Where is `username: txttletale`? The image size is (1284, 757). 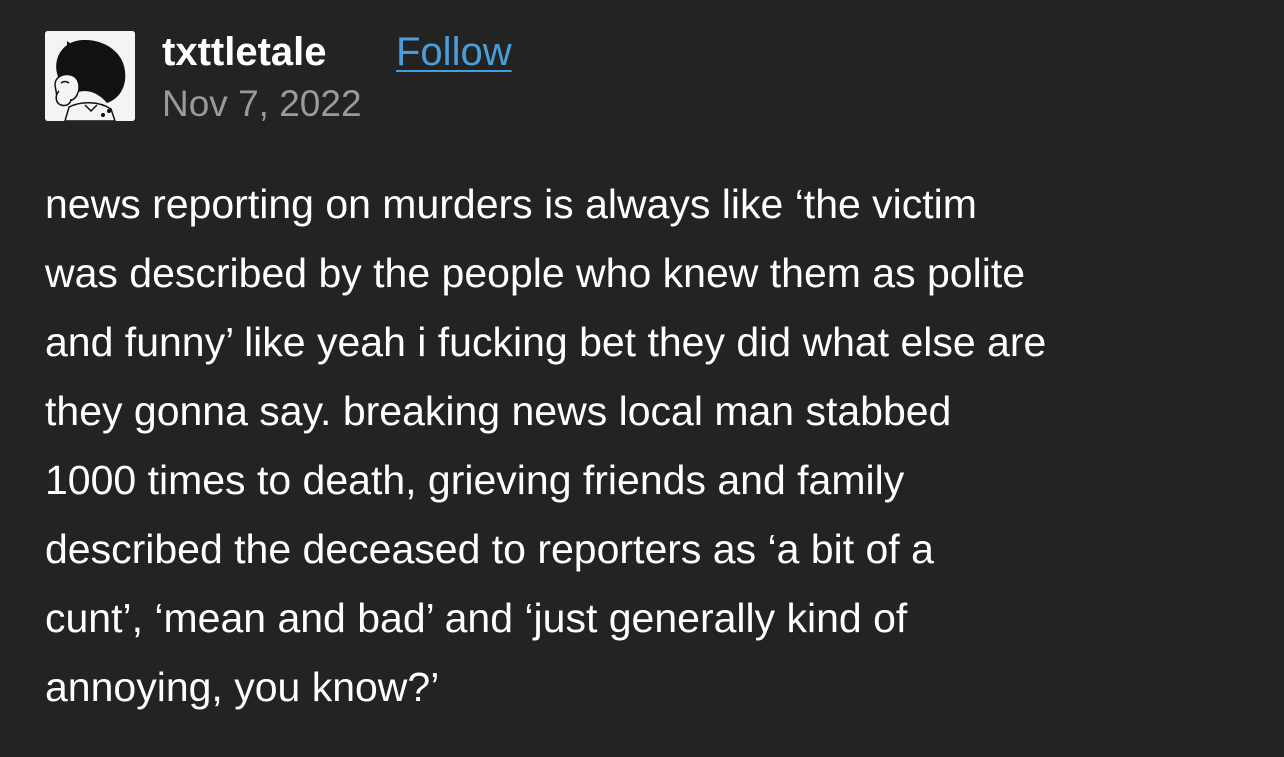
username: txttletale is located at coordinates (244, 52).